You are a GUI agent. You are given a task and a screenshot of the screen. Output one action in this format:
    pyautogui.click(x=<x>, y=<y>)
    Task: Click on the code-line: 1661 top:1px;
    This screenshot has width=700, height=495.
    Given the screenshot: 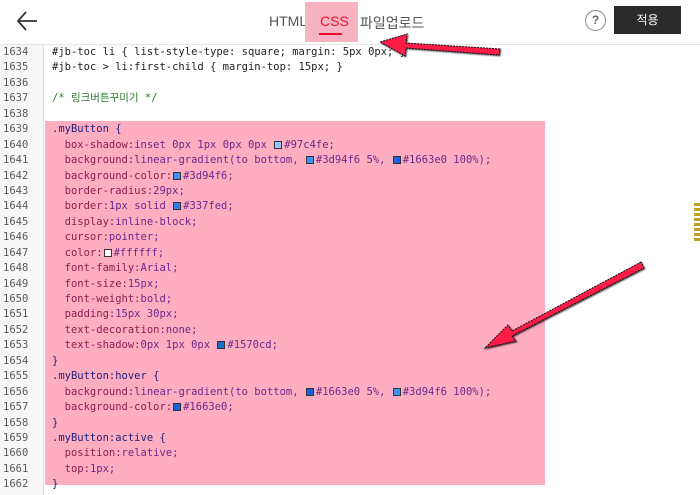 What is the action you would take?
    pyautogui.click(x=350, y=469)
    